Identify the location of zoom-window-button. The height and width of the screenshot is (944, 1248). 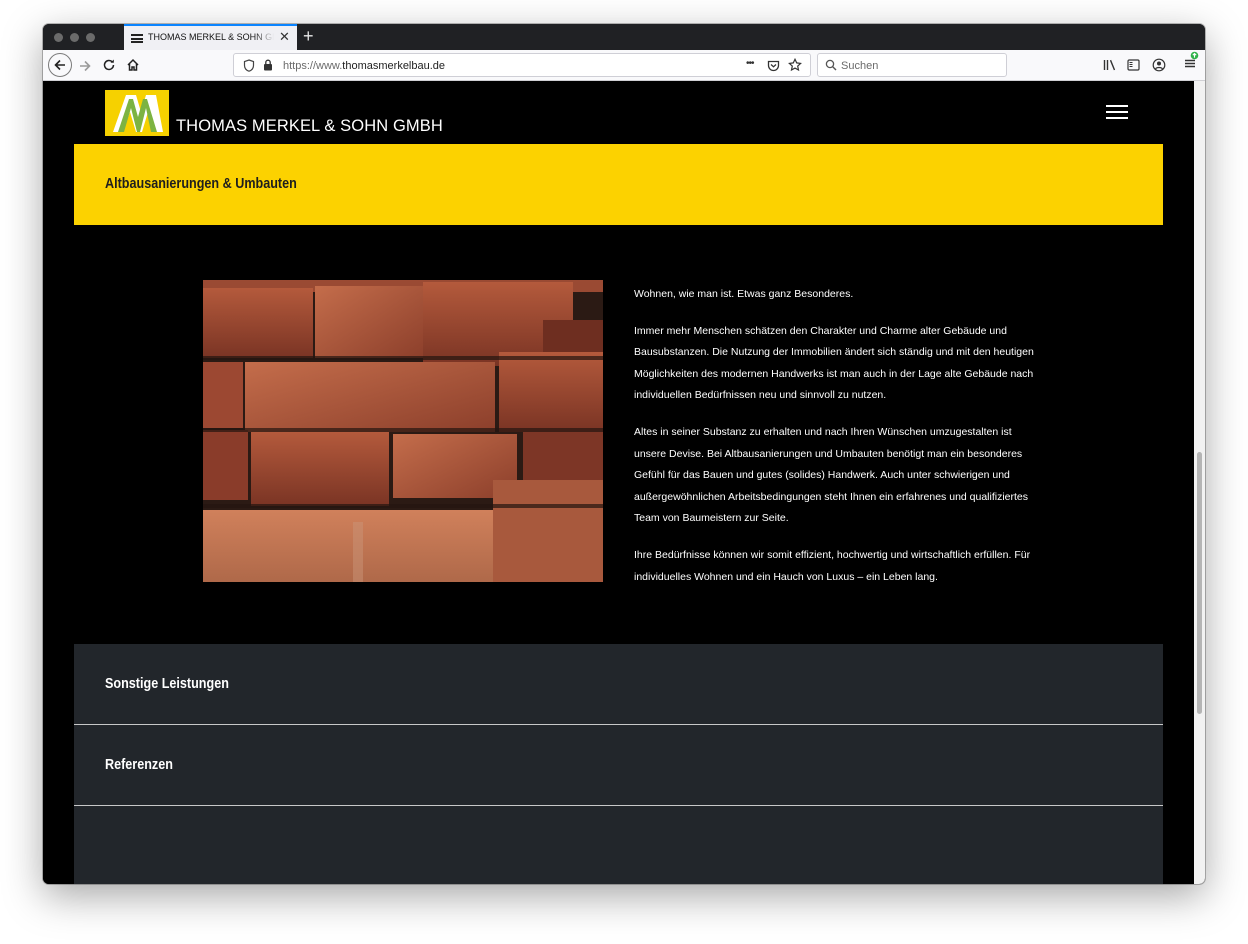
(90, 37).